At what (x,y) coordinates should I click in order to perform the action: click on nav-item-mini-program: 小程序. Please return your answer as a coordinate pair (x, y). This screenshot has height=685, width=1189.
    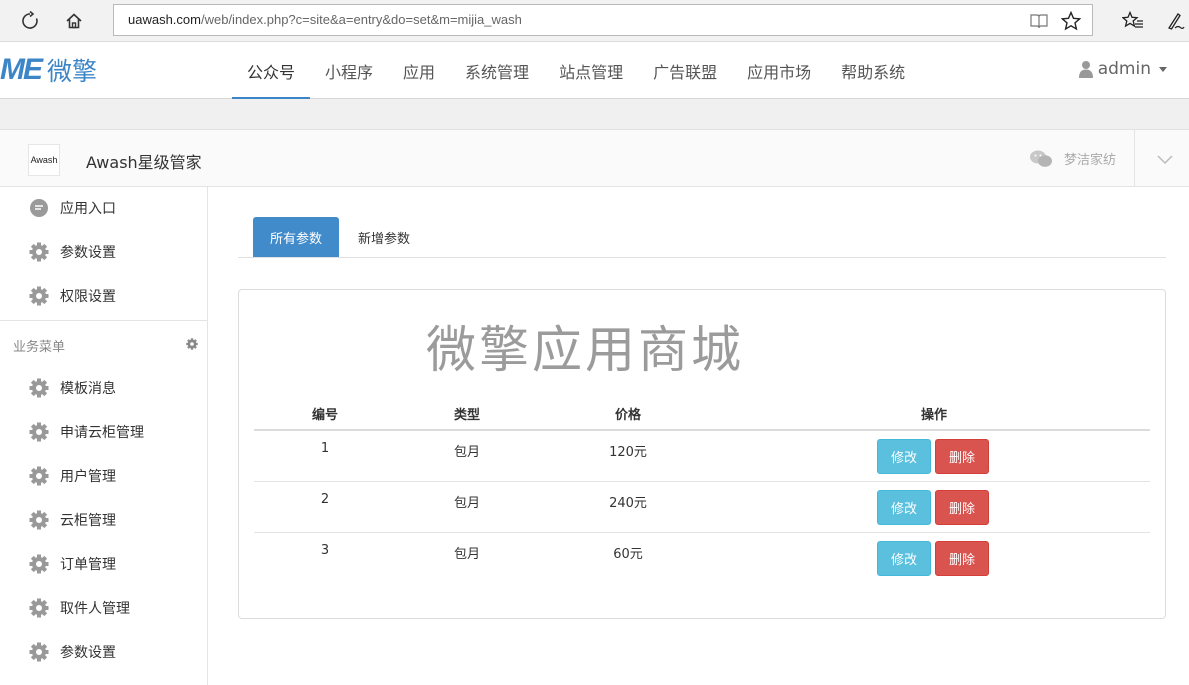
    Looking at the image, I should click on (349, 70).